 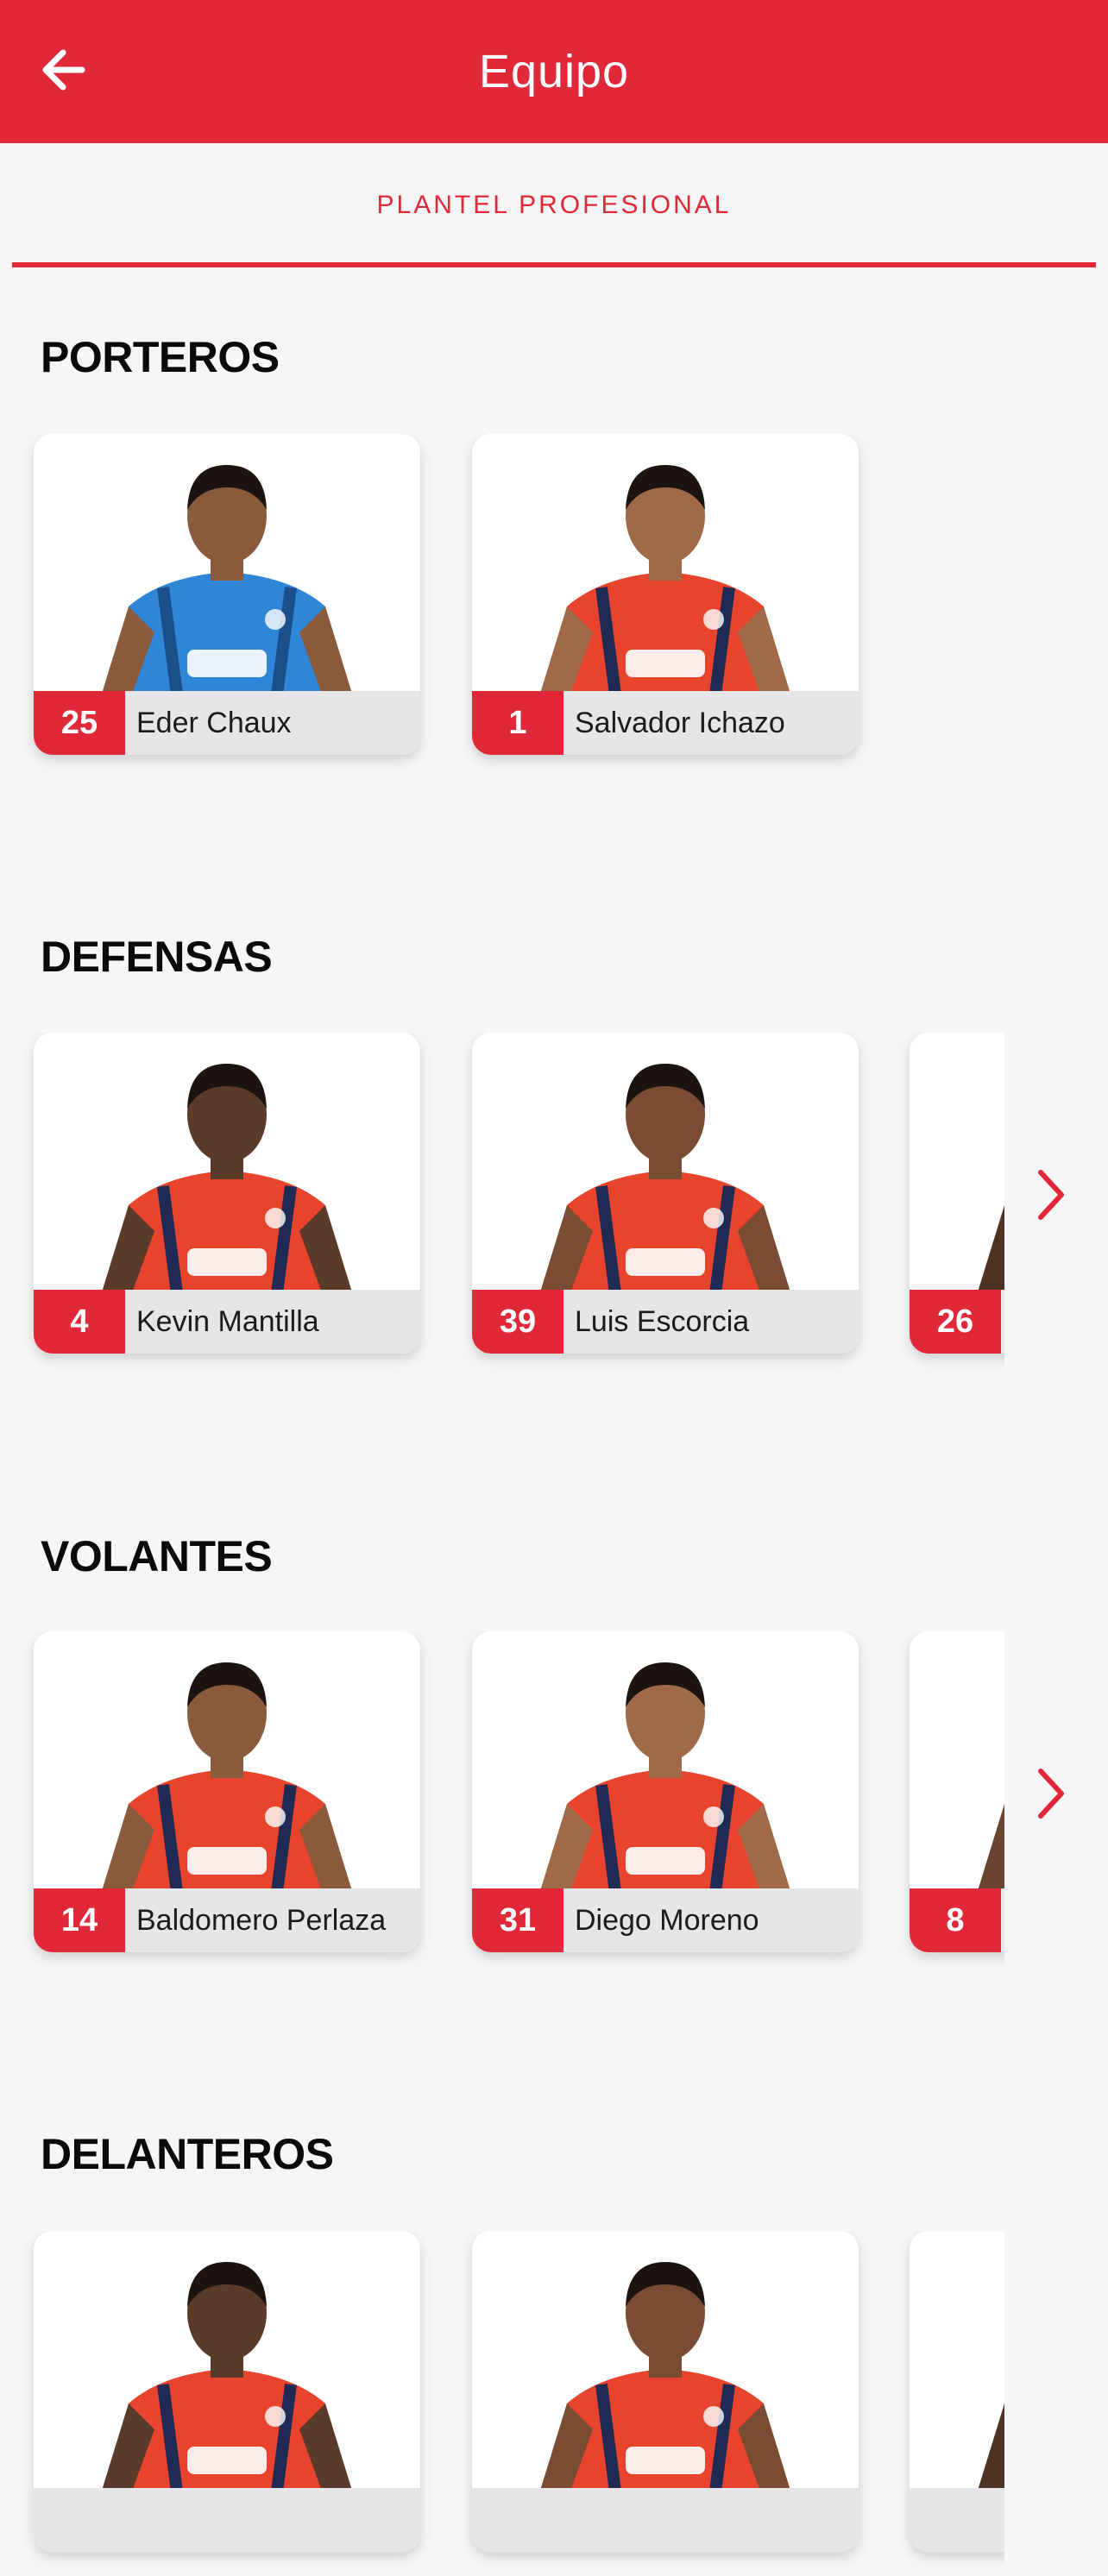 I want to click on player-carousel: 25 Eder Chaux 1 Salvador Ichazo, so click(x=502, y=606).